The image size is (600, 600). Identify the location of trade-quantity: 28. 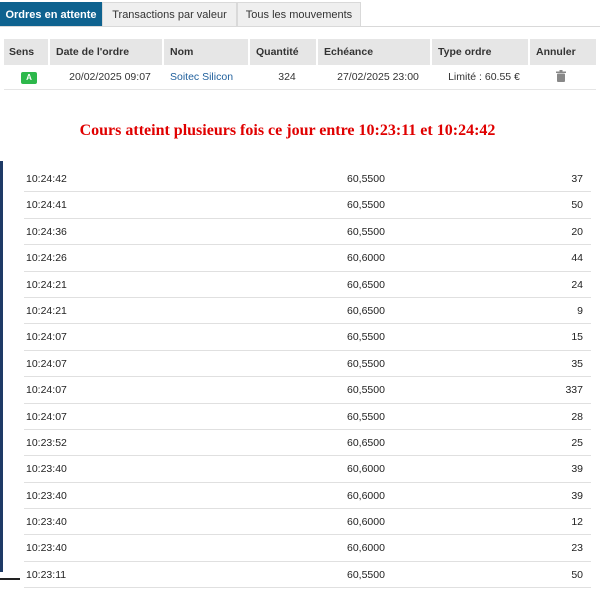
(577, 416).